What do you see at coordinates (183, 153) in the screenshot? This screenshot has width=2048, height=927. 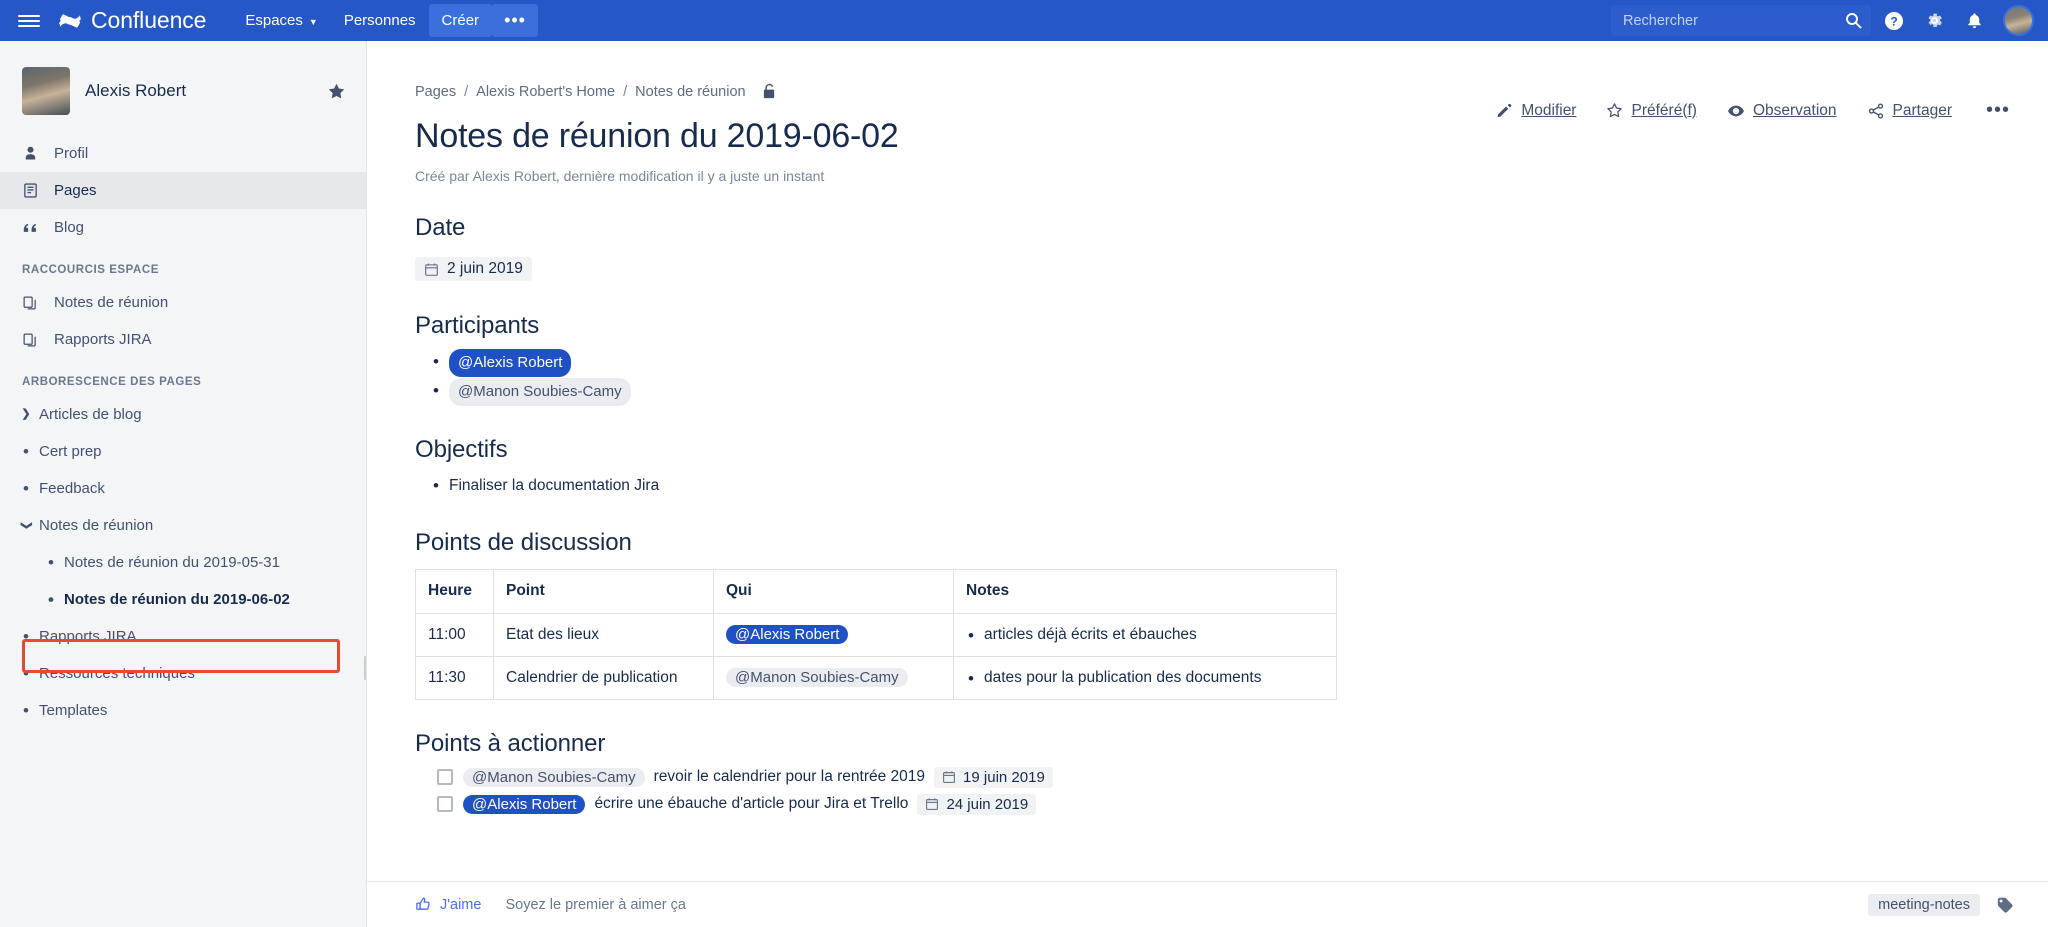 I see `sidebar-item-profil: Profil` at bounding box center [183, 153].